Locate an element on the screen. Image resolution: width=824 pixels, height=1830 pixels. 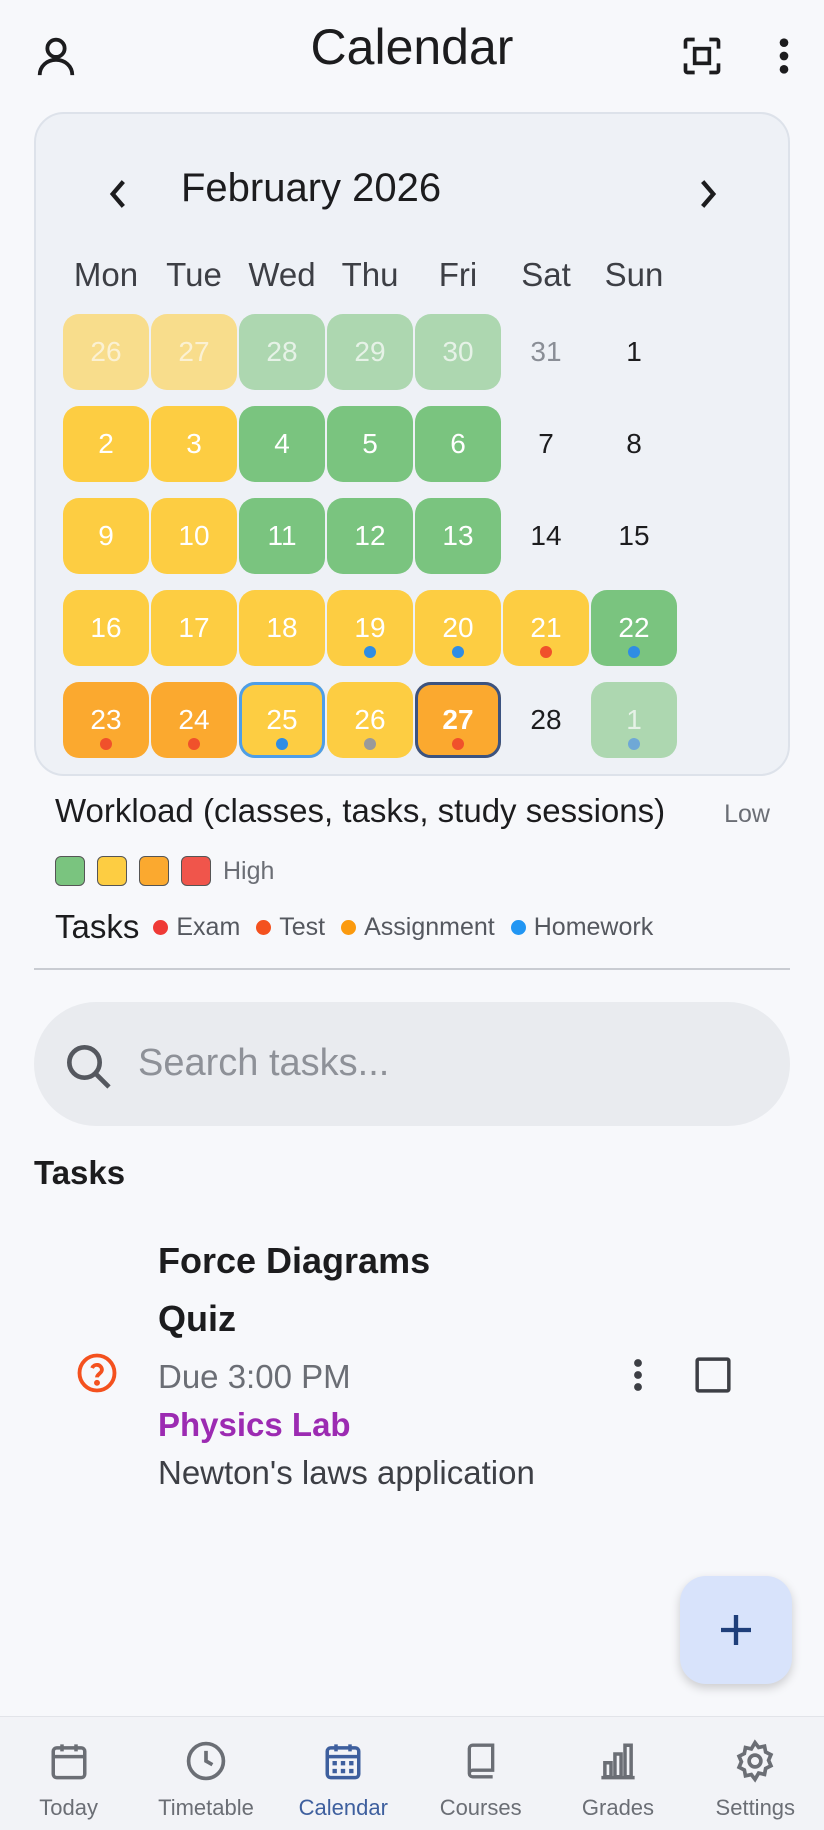
day-button: 15 is located at coordinates (634, 536).